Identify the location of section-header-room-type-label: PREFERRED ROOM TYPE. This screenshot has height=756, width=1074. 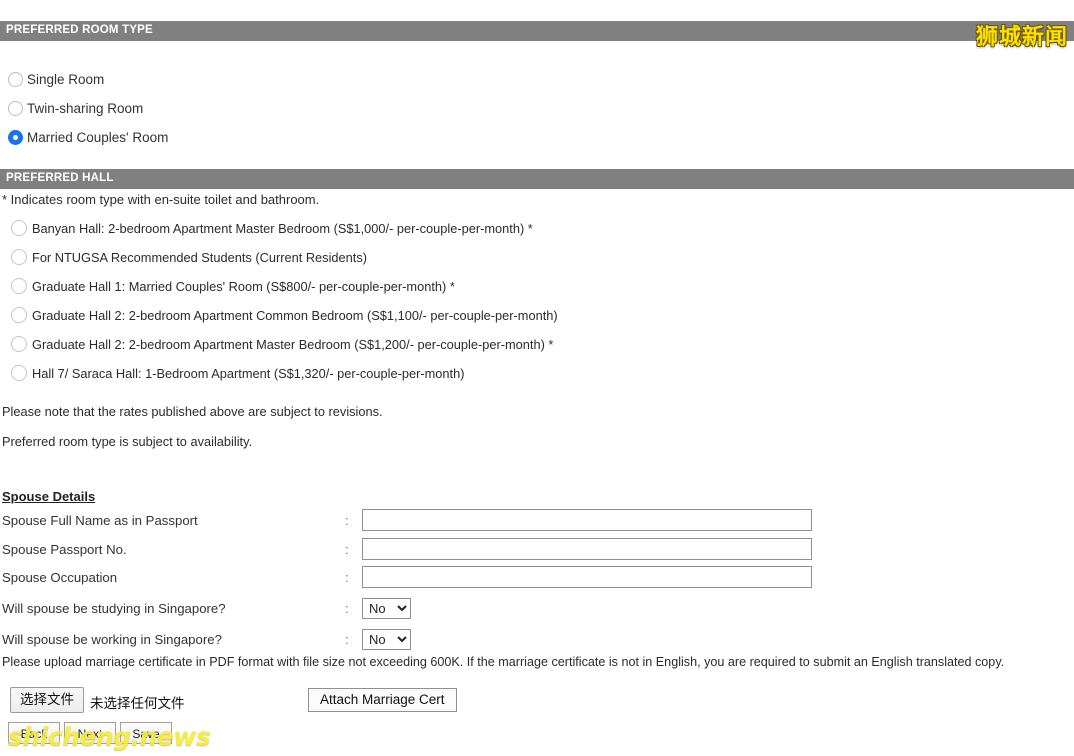
(79, 30).